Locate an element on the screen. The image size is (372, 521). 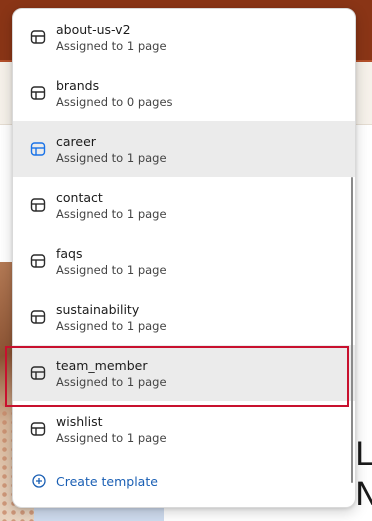
template-name: sustainability is located at coordinates (98, 309).